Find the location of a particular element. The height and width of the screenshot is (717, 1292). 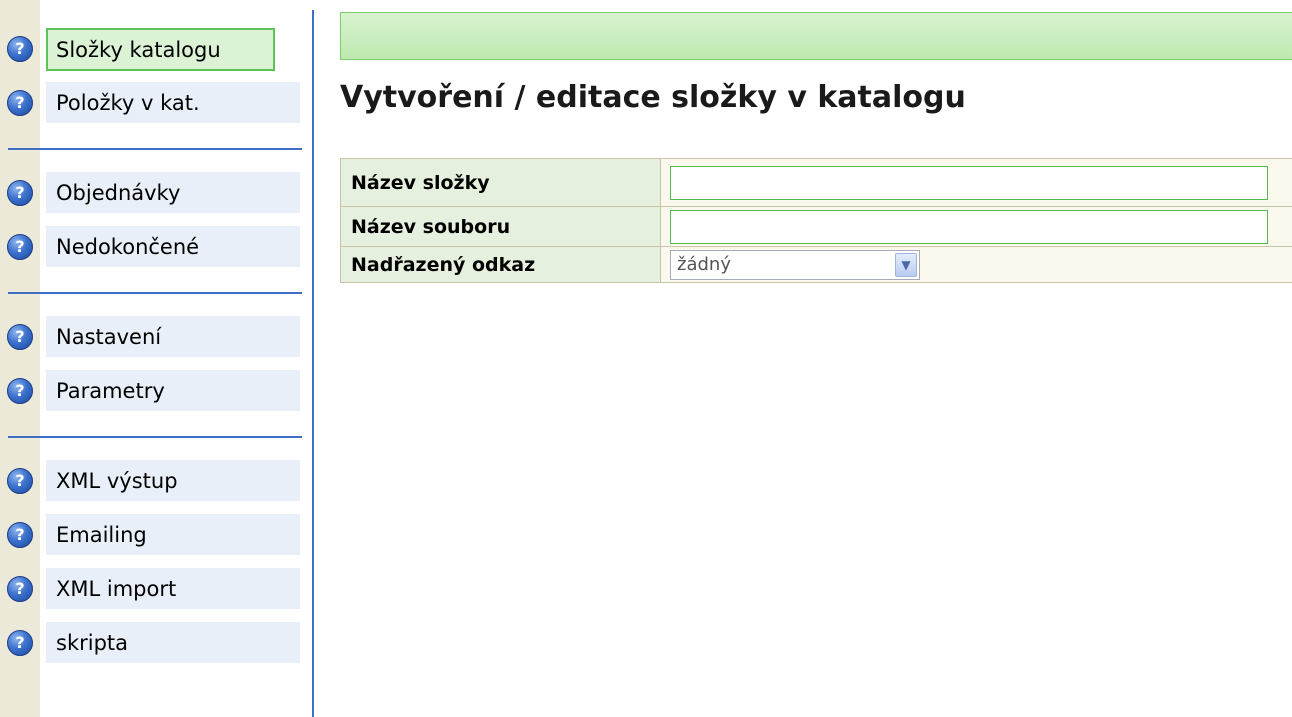

sidebar-item-nastaveni: Nastavení is located at coordinates (173, 336).